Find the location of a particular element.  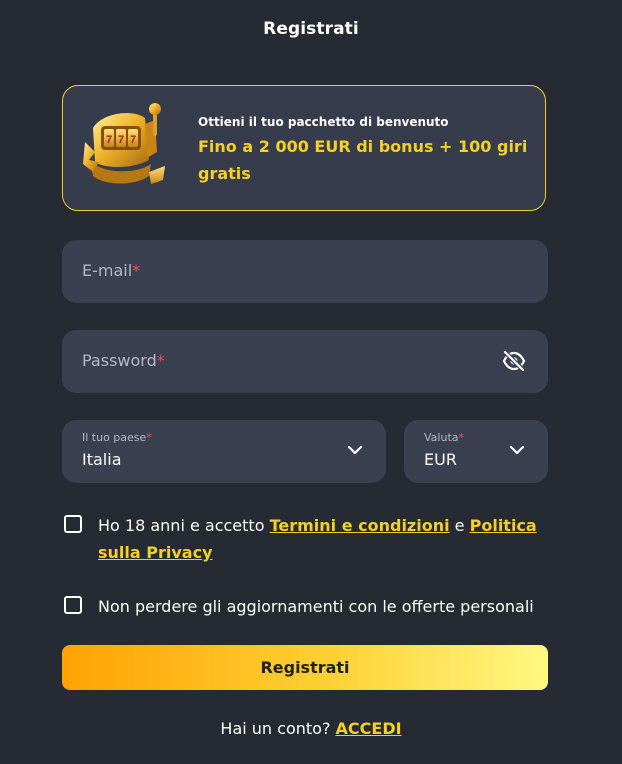

login-prompt: Hai un conto? ACCEDI is located at coordinates (311, 728).